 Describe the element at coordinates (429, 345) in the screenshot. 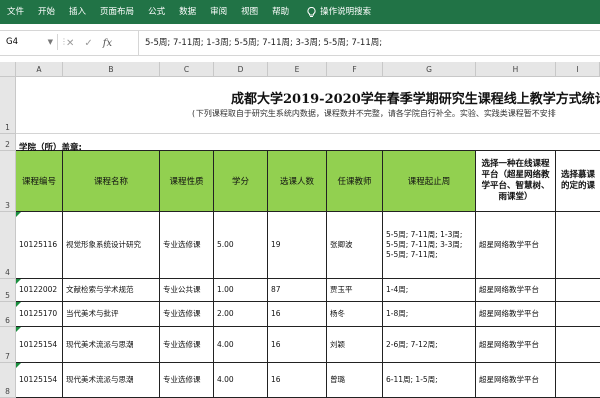

I see `cell-weeks: 2-6周; 7-12周;` at that location.